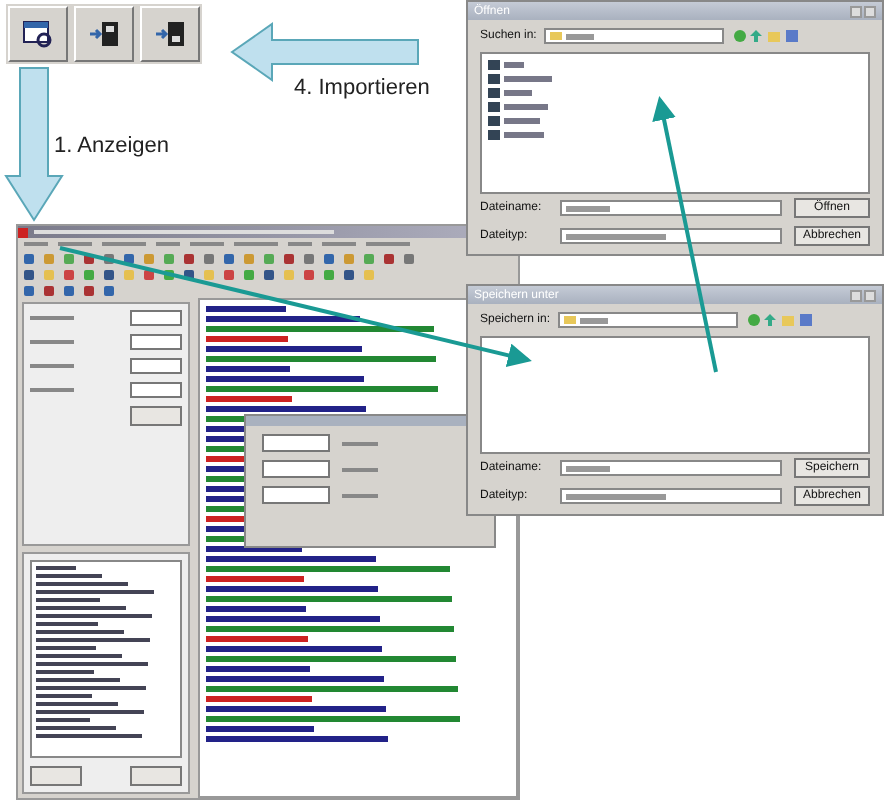 This screenshot has height=800, width=890. I want to click on item-list, so click(106, 658).